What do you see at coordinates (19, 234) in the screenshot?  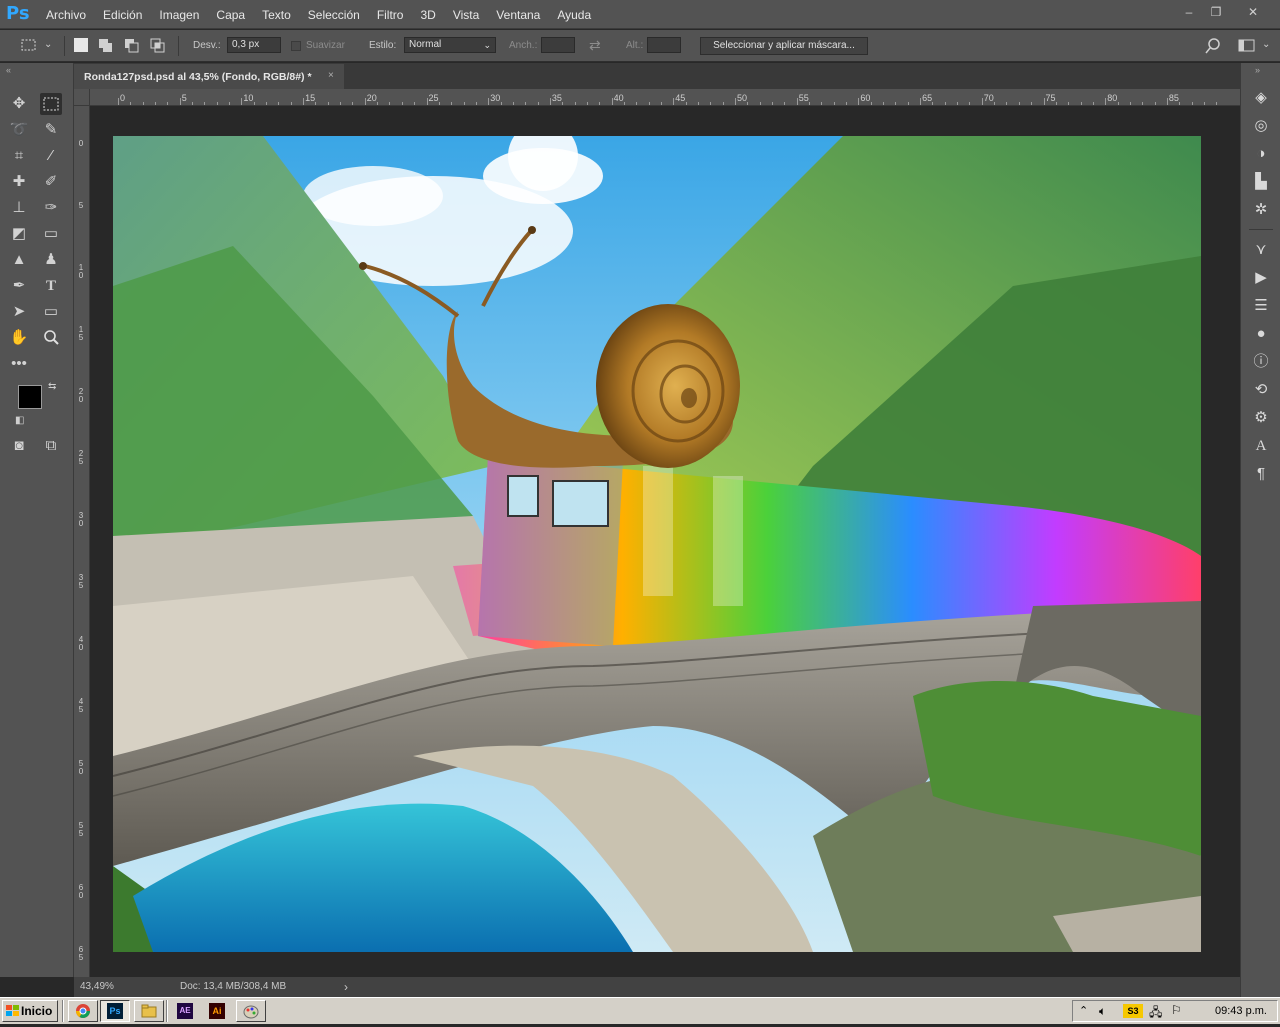 I see `eraser-tool-icon: ◩` at bounding box center [19, 234].